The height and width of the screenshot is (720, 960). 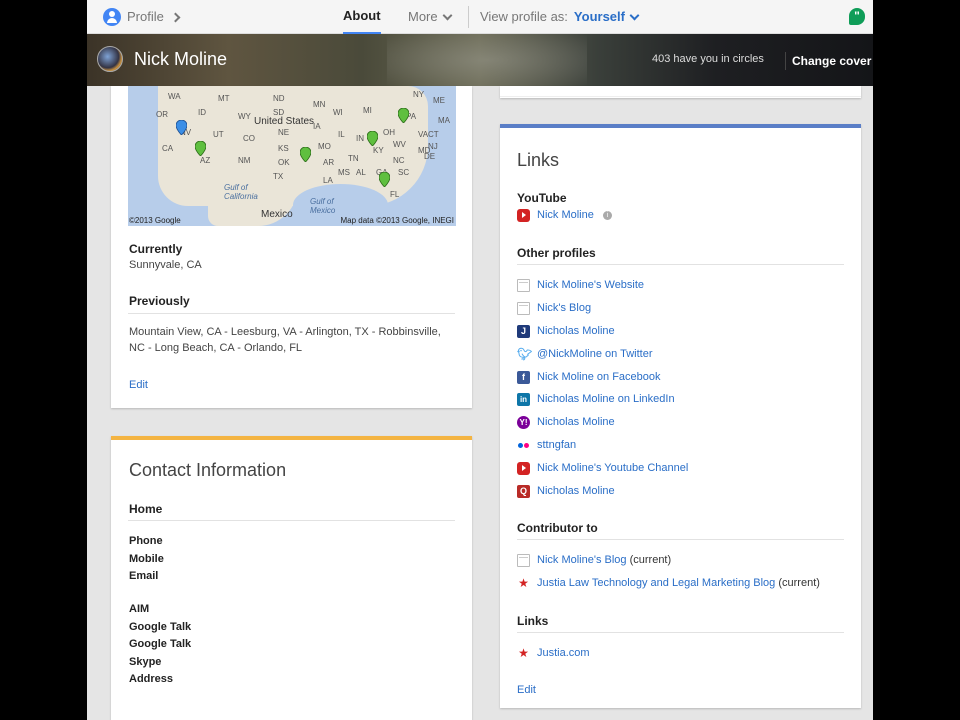 What do you see at coordinates (566, 331) in the screenshot?
I see `other-profile-link: J Nicholas Moline` at bounding box center [566, 331].